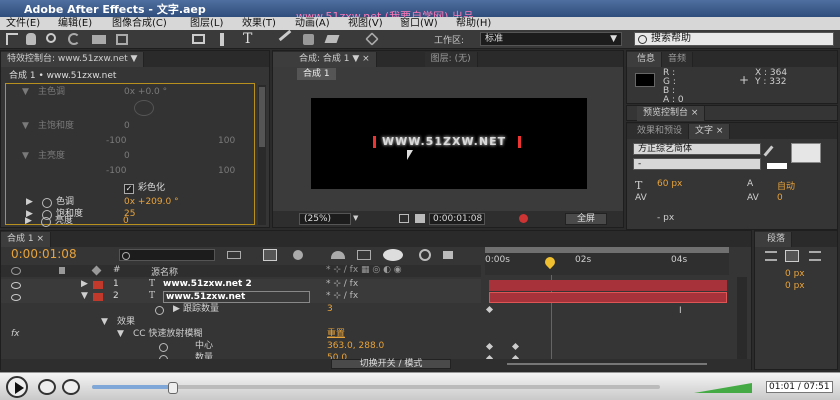 The width and height of the screenshot is (840, 400). I want to click on tab-effects-presets: 效果和预设, so click(658, 131).